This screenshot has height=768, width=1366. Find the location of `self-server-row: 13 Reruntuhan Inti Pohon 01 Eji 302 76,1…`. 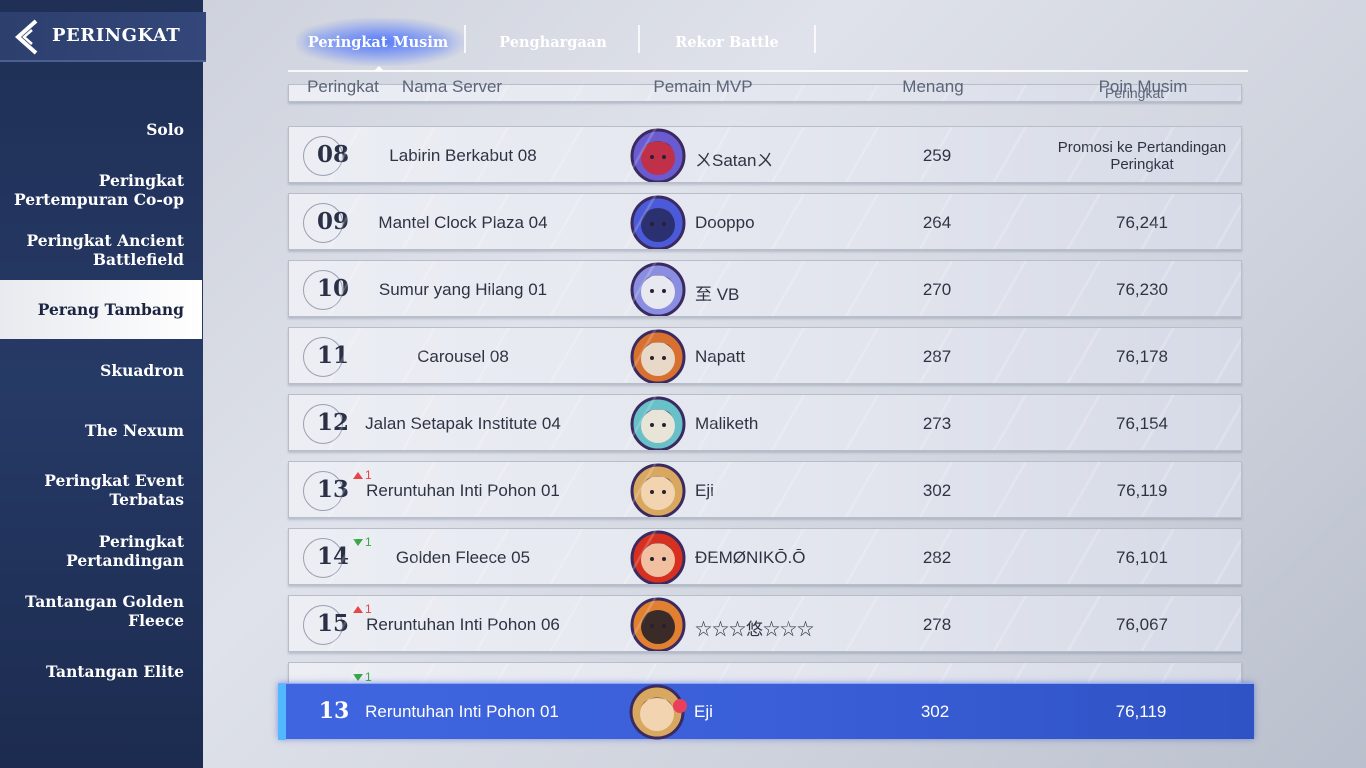

self-server-row: 13 Reruntuhan Inti Pohon 01 Eji 302 76,1… is located at coordinates (766, 711).